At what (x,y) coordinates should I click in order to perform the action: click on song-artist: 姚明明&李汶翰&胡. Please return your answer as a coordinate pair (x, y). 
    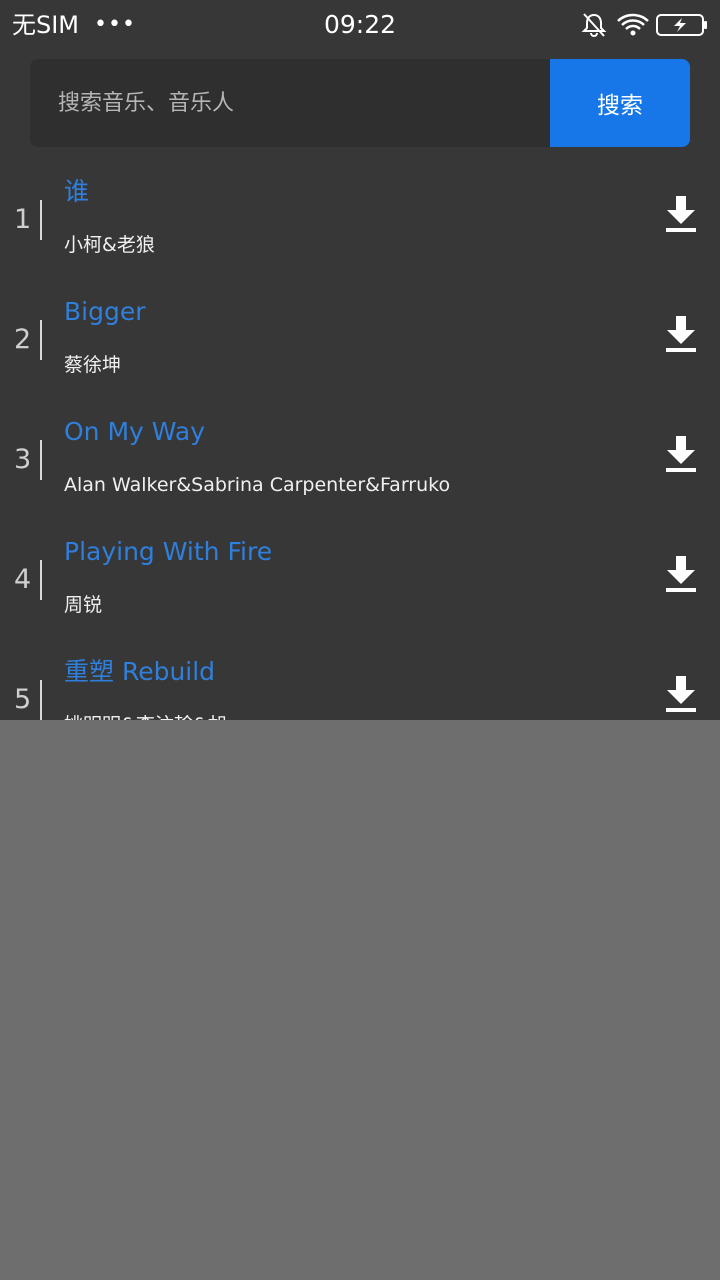
    Looking at the image, I should click on (145, 716).